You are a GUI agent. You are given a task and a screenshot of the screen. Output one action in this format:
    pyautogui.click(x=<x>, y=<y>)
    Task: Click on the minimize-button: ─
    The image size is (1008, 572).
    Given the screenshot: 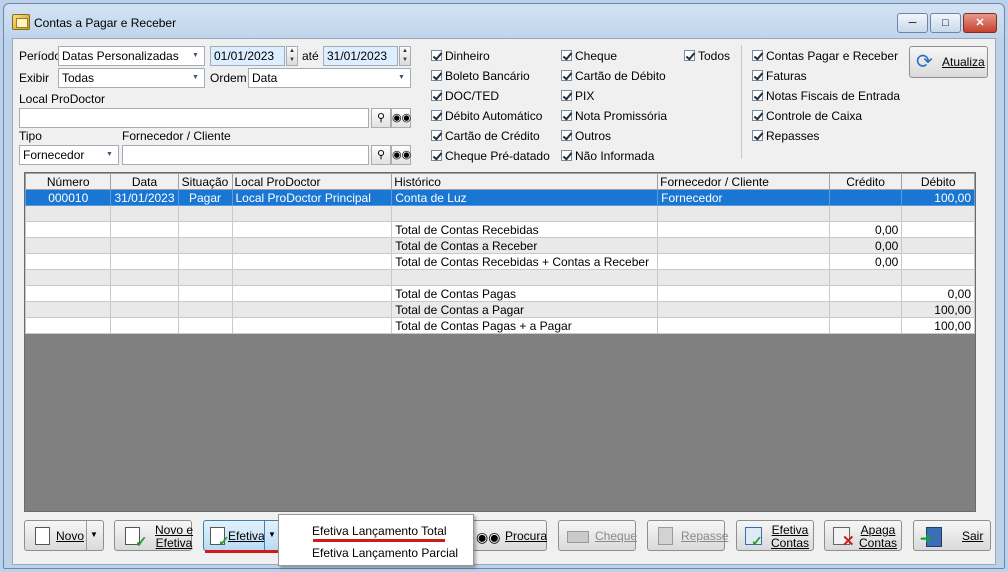 What is the action you would take?
    pyautogui.click(x=912, y=23)
    